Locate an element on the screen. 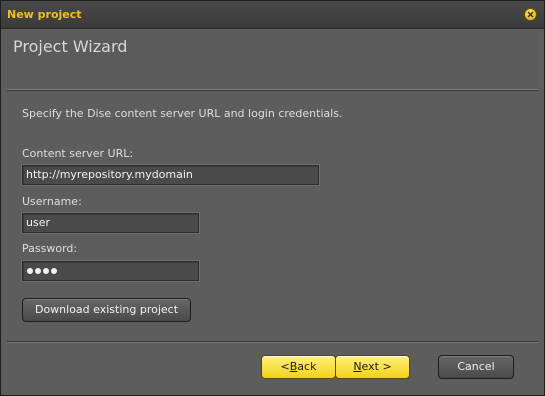  next-button-label: ext > is located at coordinates (376, 366).